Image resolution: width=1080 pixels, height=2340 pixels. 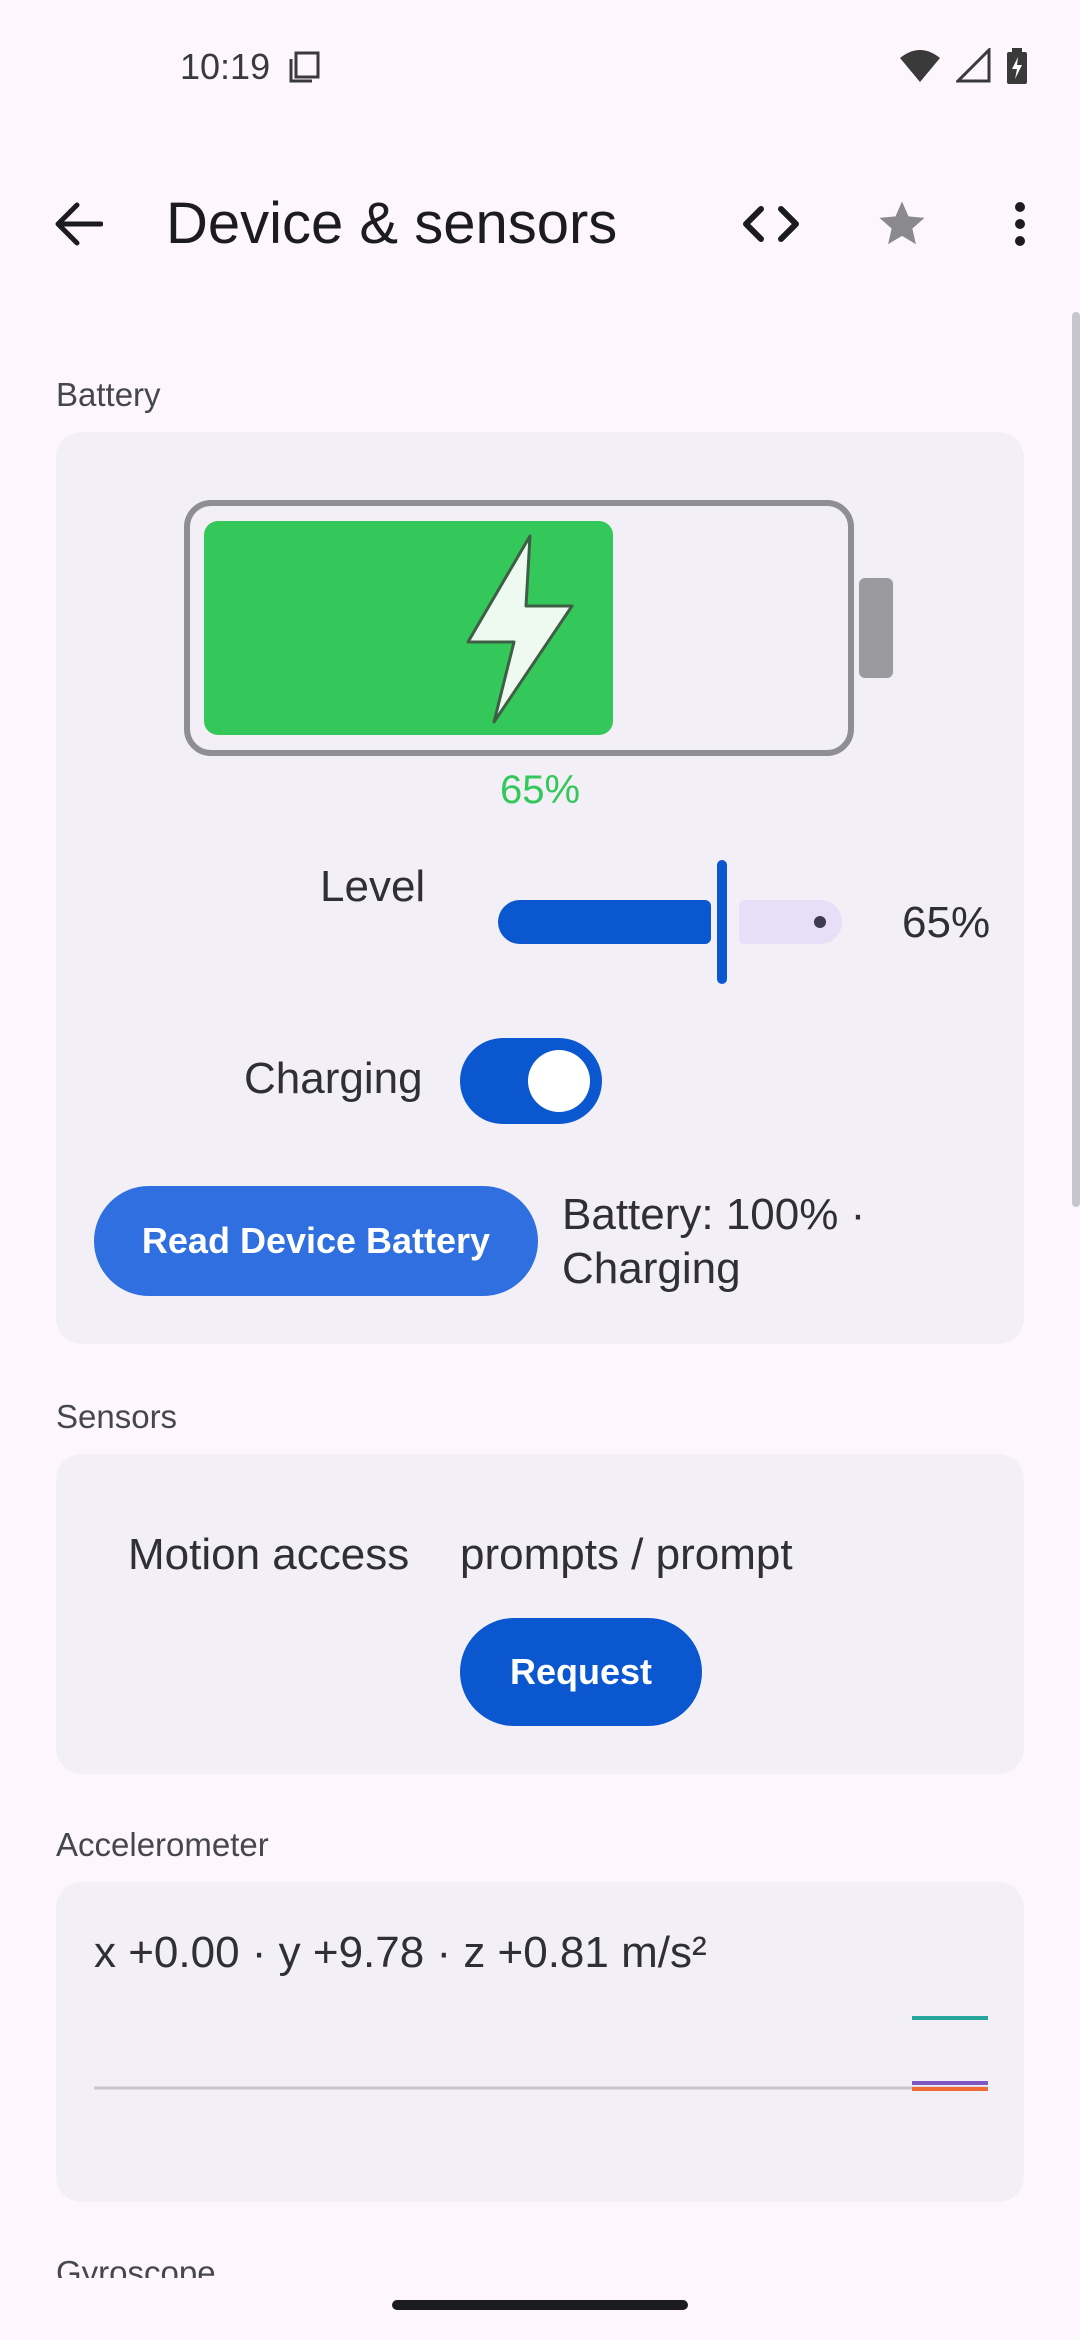 I want to click on wifi-icon, so click(x=920, y=66).